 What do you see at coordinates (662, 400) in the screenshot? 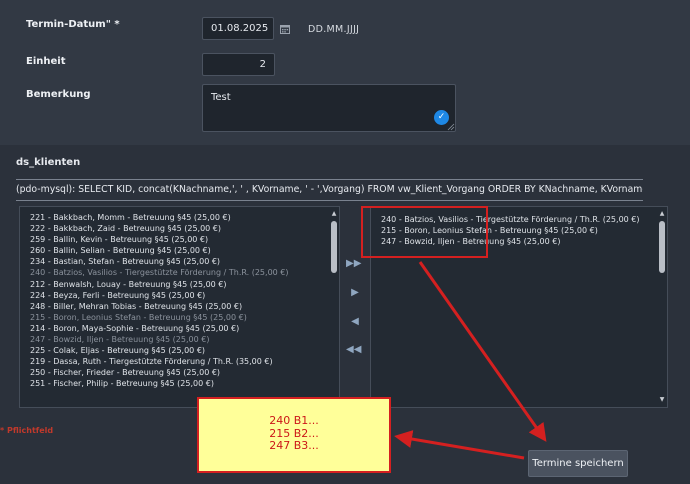
I see `scroll-down-icon: ▼` at bounding box center [662, 400].